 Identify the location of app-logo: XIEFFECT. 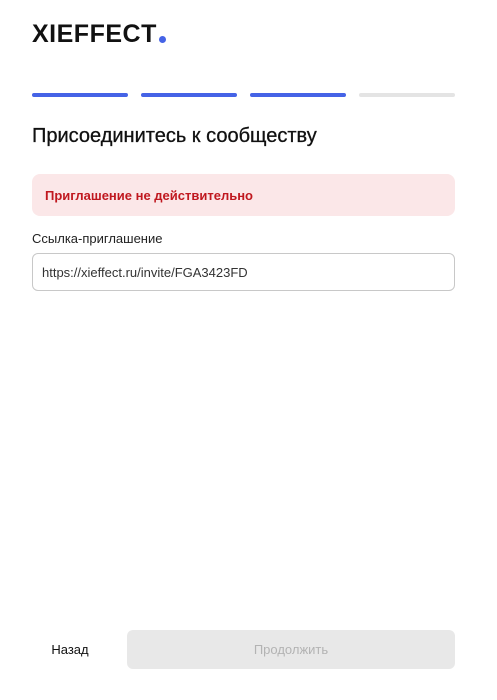
(99, 34).